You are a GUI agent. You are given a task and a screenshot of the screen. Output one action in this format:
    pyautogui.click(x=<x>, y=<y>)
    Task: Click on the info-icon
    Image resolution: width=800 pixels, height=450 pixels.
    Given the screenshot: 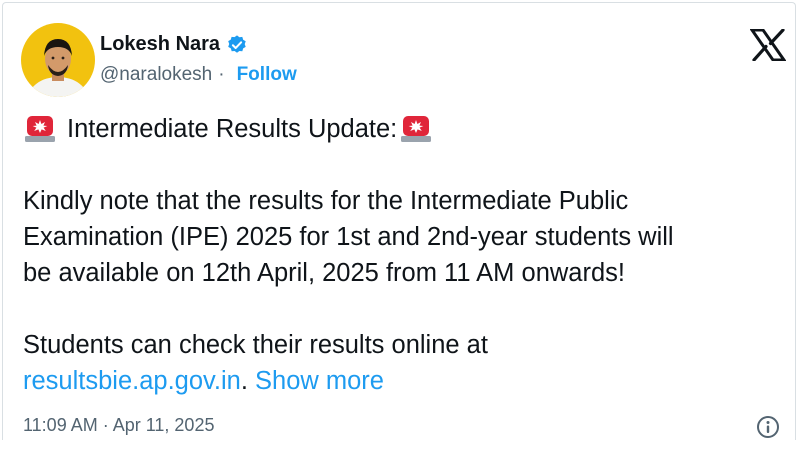 What is the action you would take?
    pyautogui.click(x=768, y=427)
    